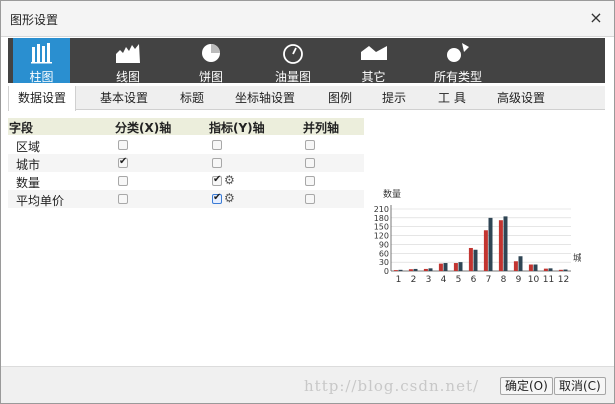 The image size is (615, 404). I want to click on chart-type-gauge-button: 油量图, so click(293, 61).